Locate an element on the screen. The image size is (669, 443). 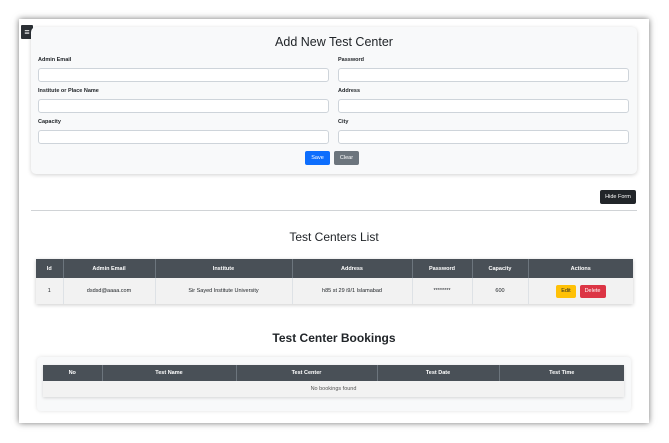
city-group: City is located at coordinates (483, 131).